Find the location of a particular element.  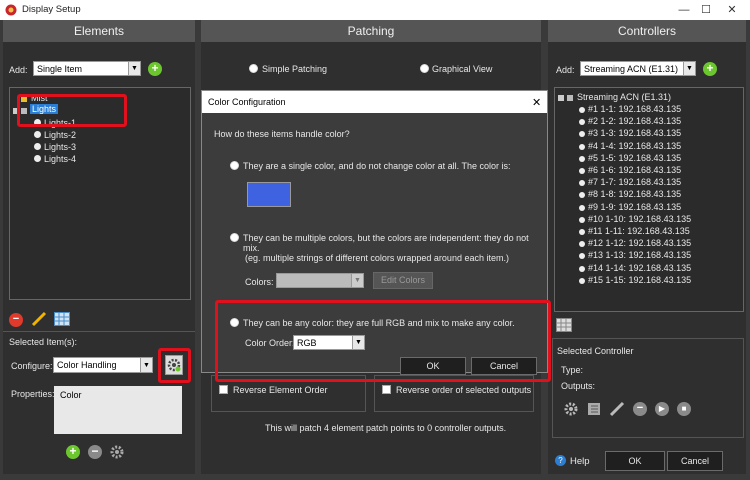

controller-output-item: #11 1-11: 192.168.43.135 is located at coordinates (639, 231).